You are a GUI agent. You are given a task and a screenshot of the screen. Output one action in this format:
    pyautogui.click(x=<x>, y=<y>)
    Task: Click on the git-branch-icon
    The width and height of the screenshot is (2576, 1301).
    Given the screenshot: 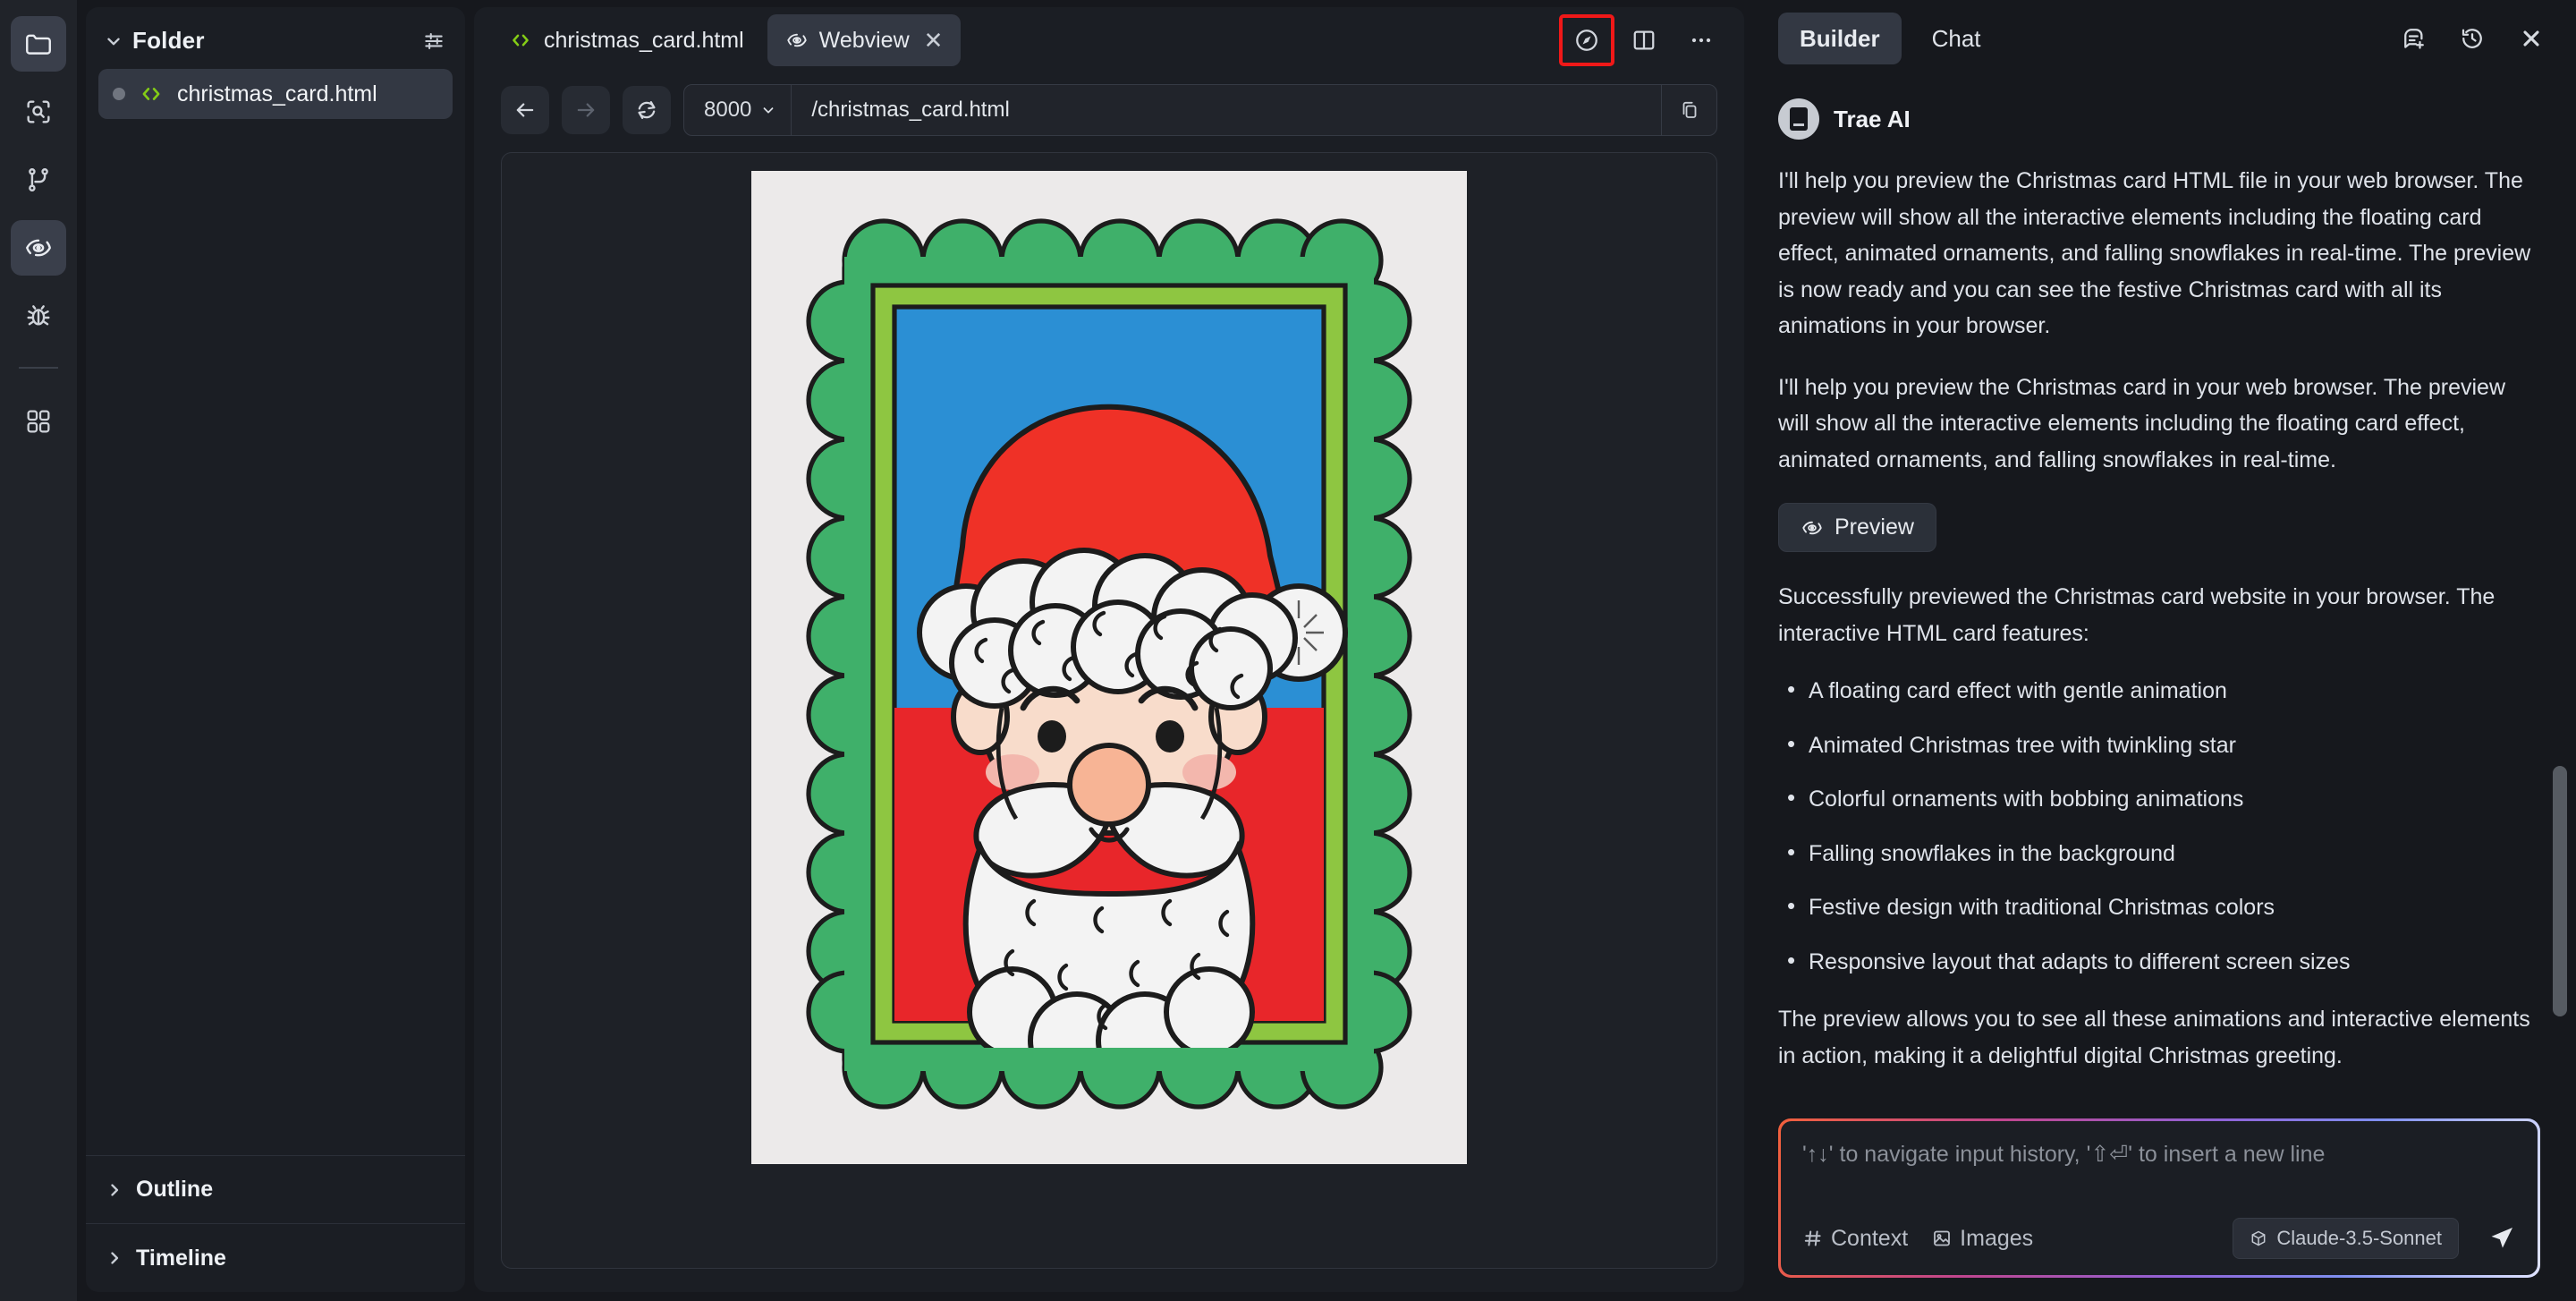 What is the action you would take?
    pyautogui.click(x=38, y=180)
    